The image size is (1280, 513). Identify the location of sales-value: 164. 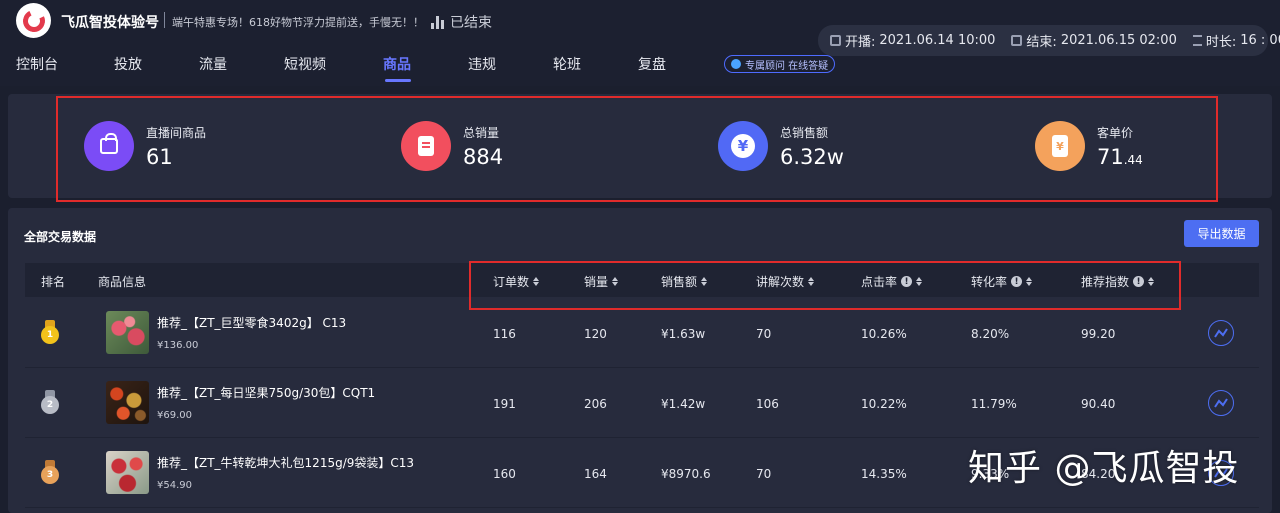
(595, 474).